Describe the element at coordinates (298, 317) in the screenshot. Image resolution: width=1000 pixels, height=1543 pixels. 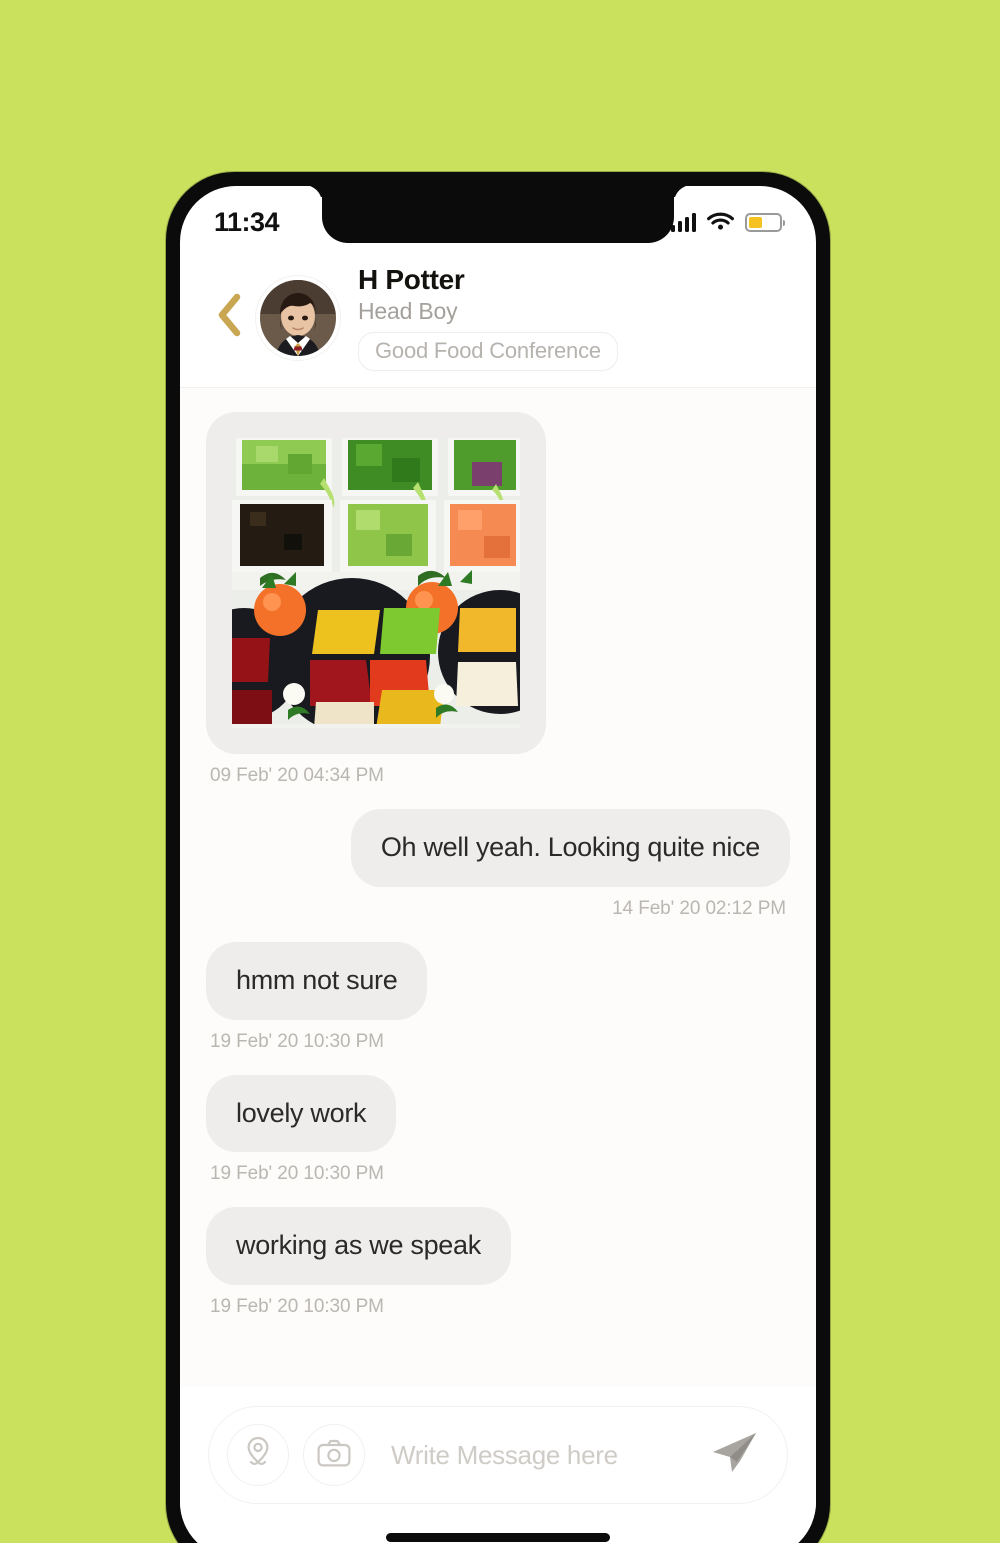
I see `avatar` at that location.